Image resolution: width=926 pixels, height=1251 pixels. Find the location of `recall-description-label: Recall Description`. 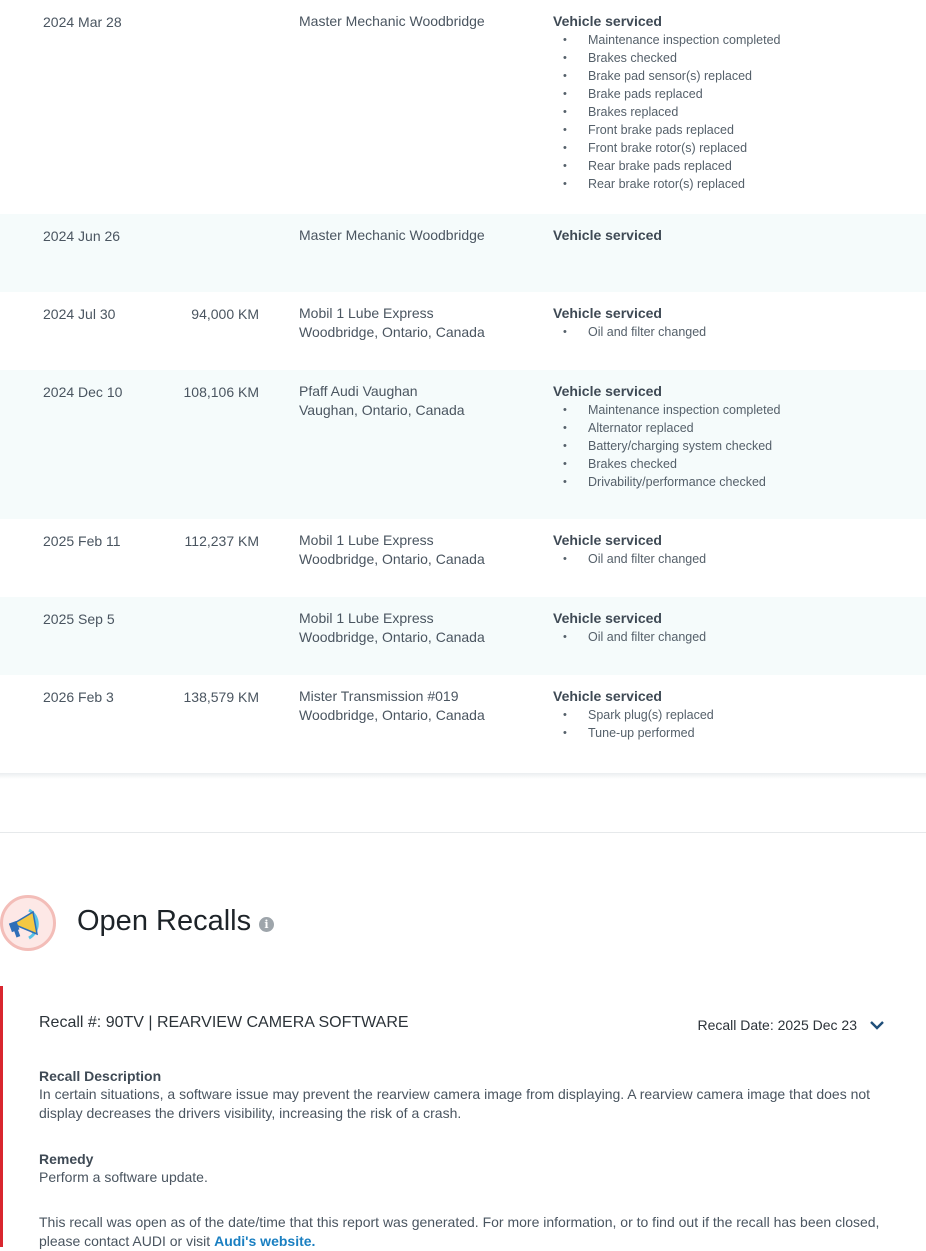

recall-description-label: Recall Description is located at coordinates (100, 1076).